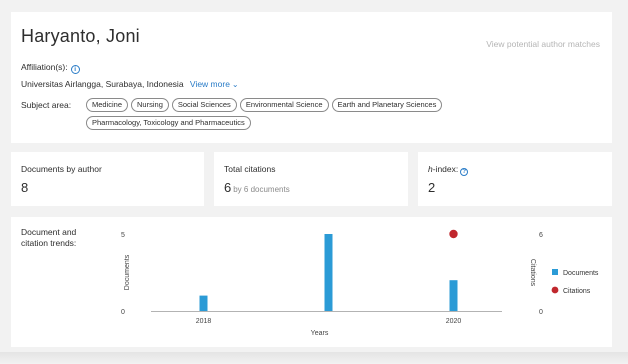  Describe the element at coordinates (227, 187) in the screenshot. I see `citations-value: 6` at that location.